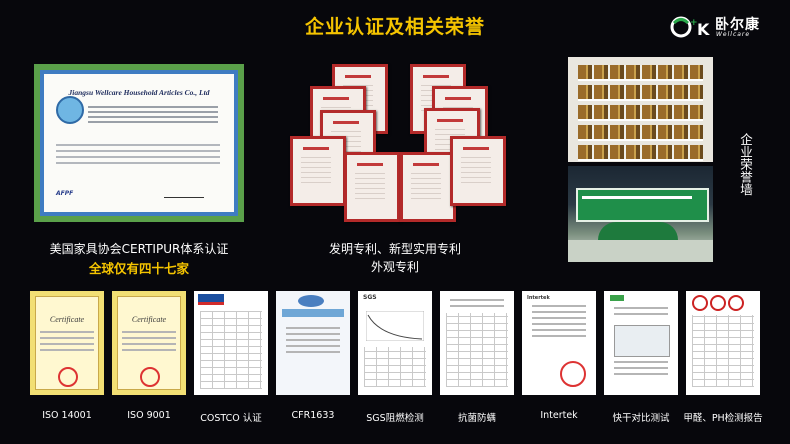 Image resolution: width=790 pixels, height=444 pixels. I want to click on cfr1633-certificate, so click(313, 343).